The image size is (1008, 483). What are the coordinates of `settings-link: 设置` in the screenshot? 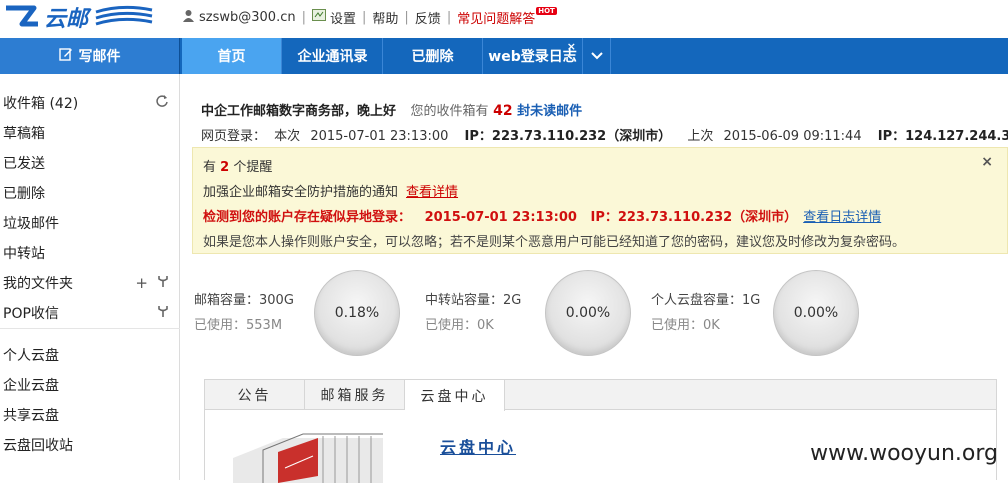 It's located at (343, 17).